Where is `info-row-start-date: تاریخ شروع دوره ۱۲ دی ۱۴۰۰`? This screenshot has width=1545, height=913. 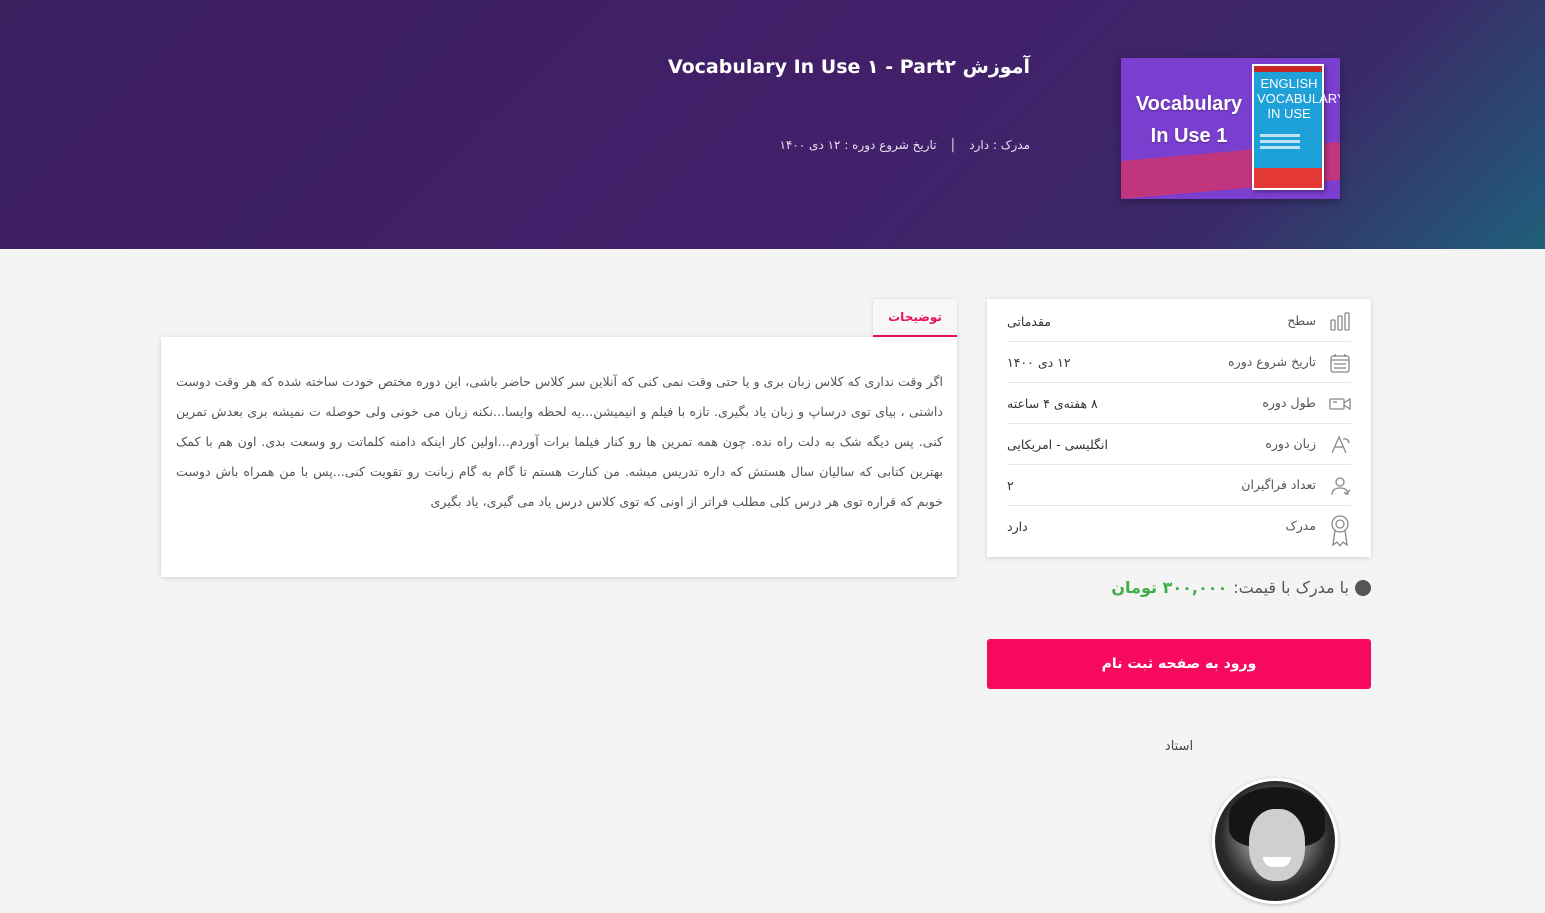
info-row-start-date: تاریخ شروع دوره ۱۲ دی ۱۴۰۰ is located at coordinates (1179, 362).